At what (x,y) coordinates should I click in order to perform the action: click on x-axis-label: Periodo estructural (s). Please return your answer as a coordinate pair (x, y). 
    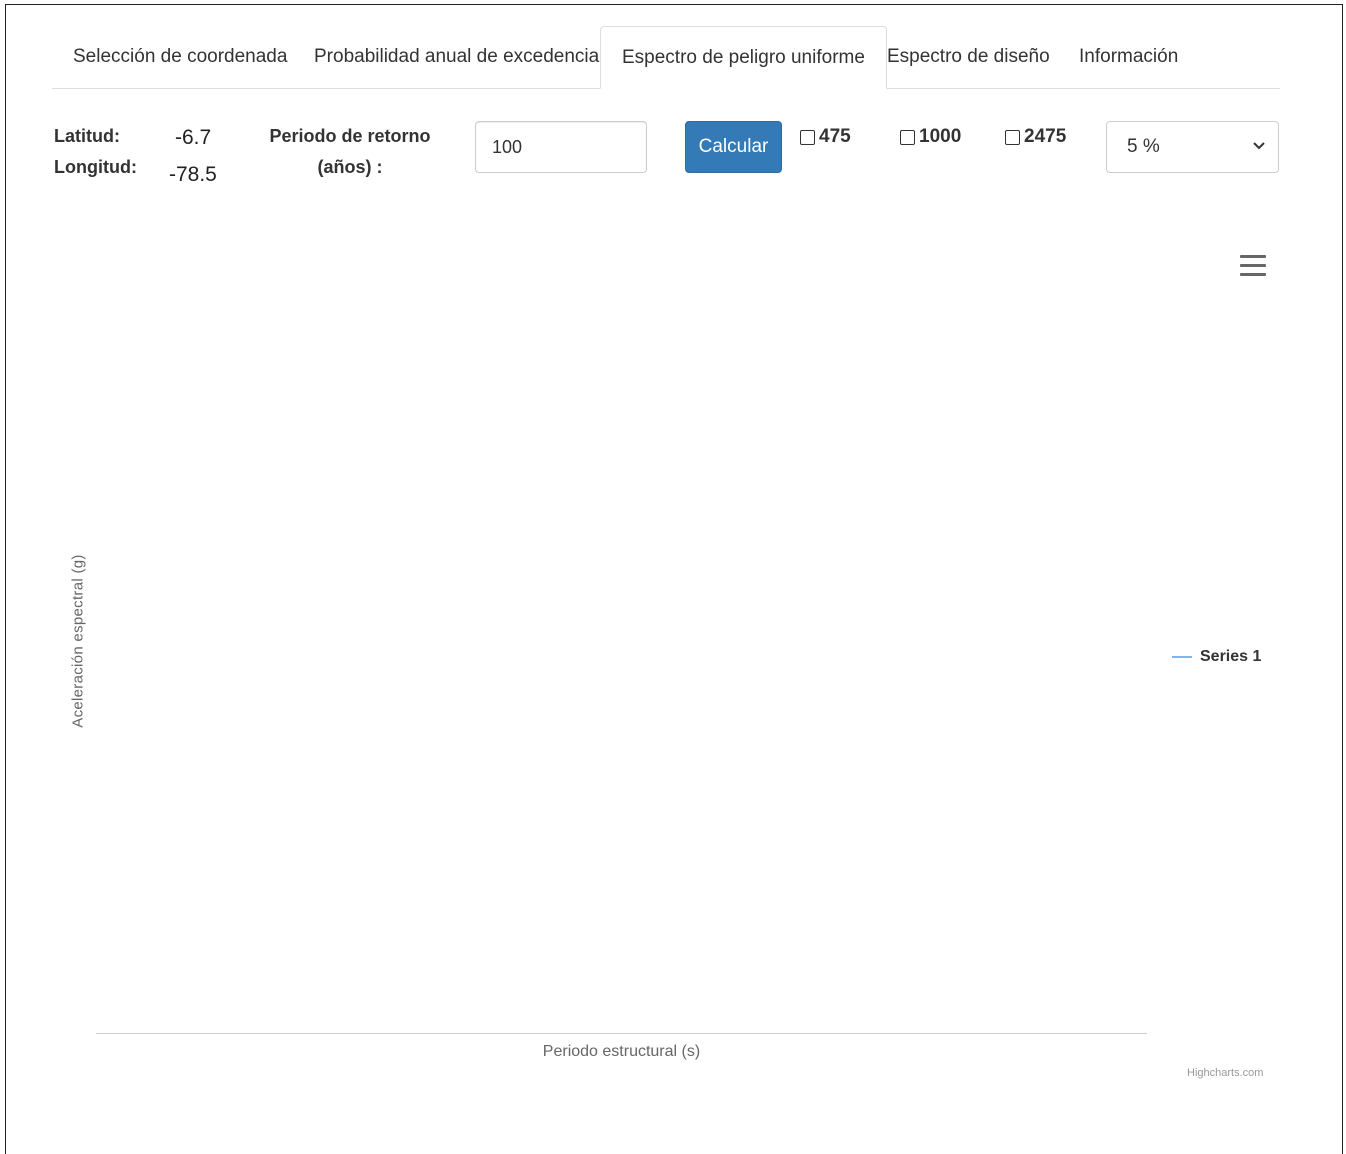
    Looking at the image, I should click on (621, 1051).